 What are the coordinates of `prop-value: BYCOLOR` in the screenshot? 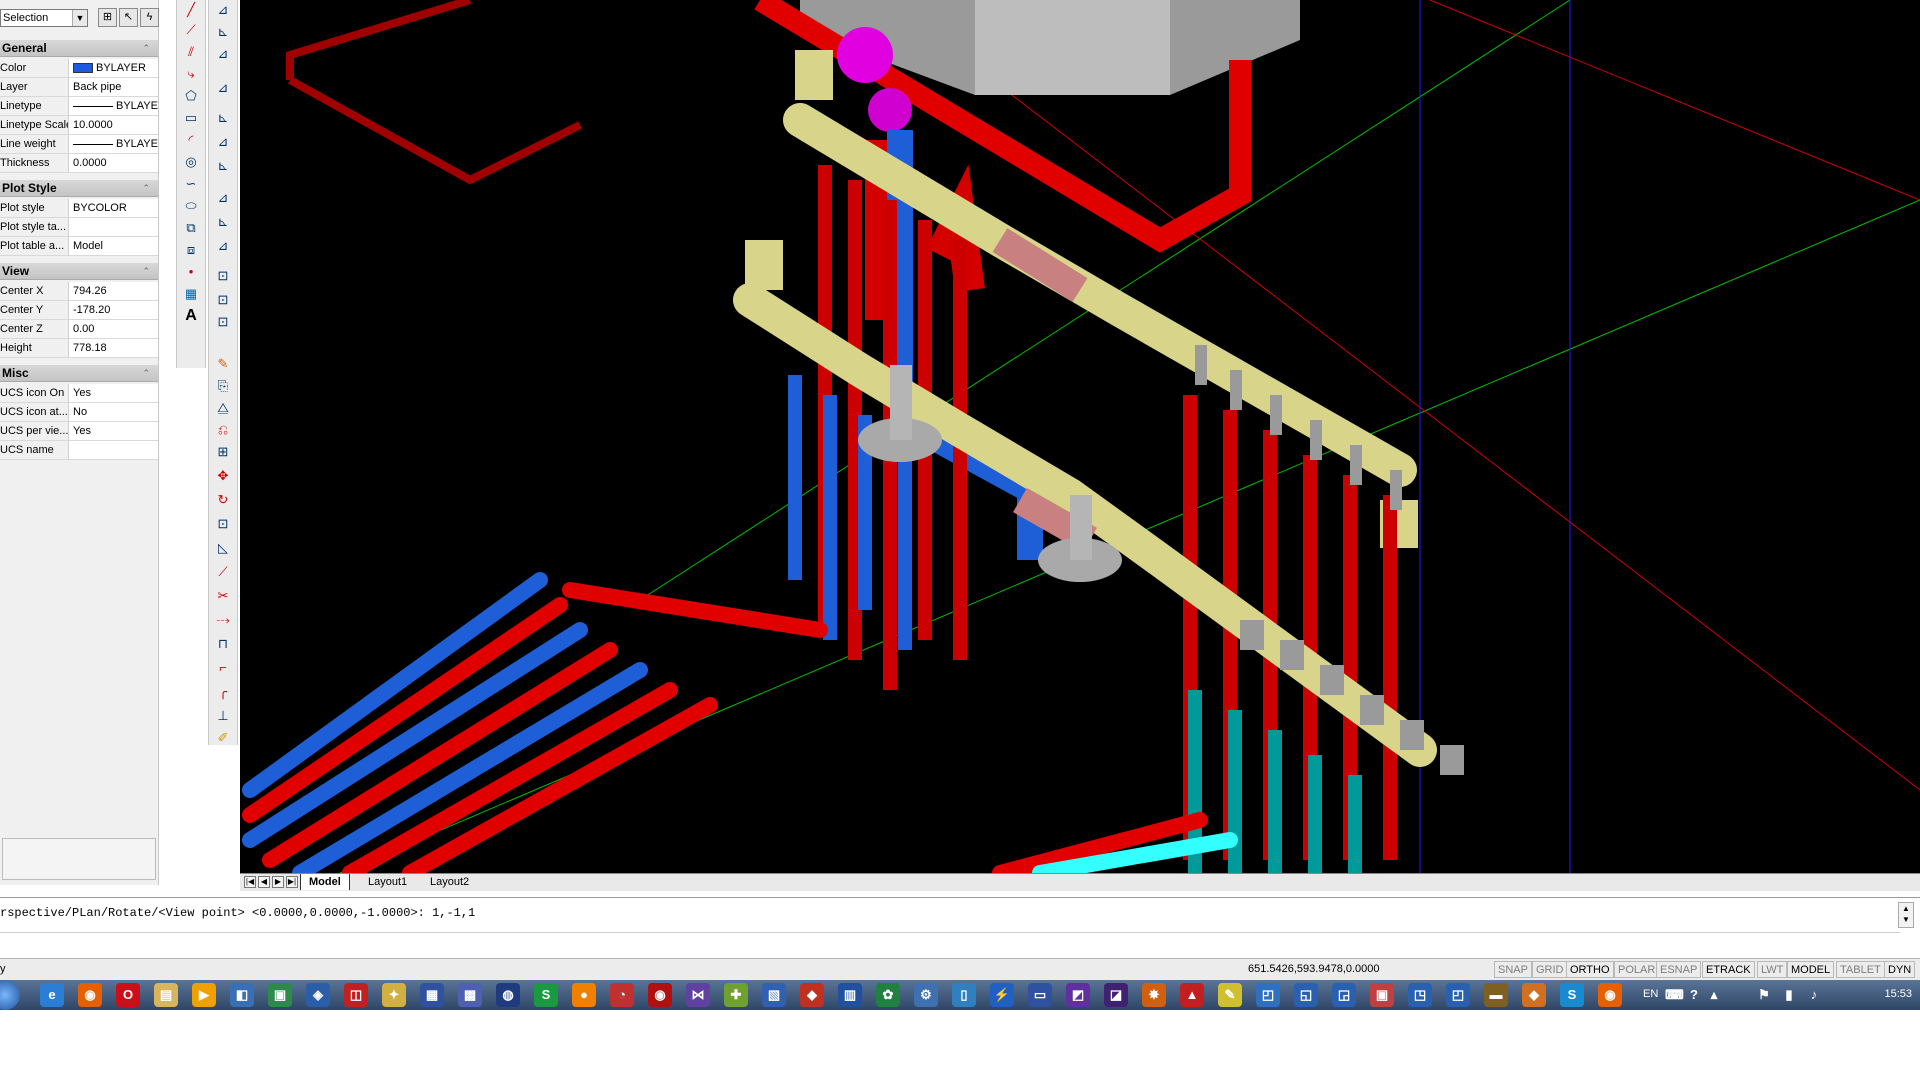 It's located at (113, 208).